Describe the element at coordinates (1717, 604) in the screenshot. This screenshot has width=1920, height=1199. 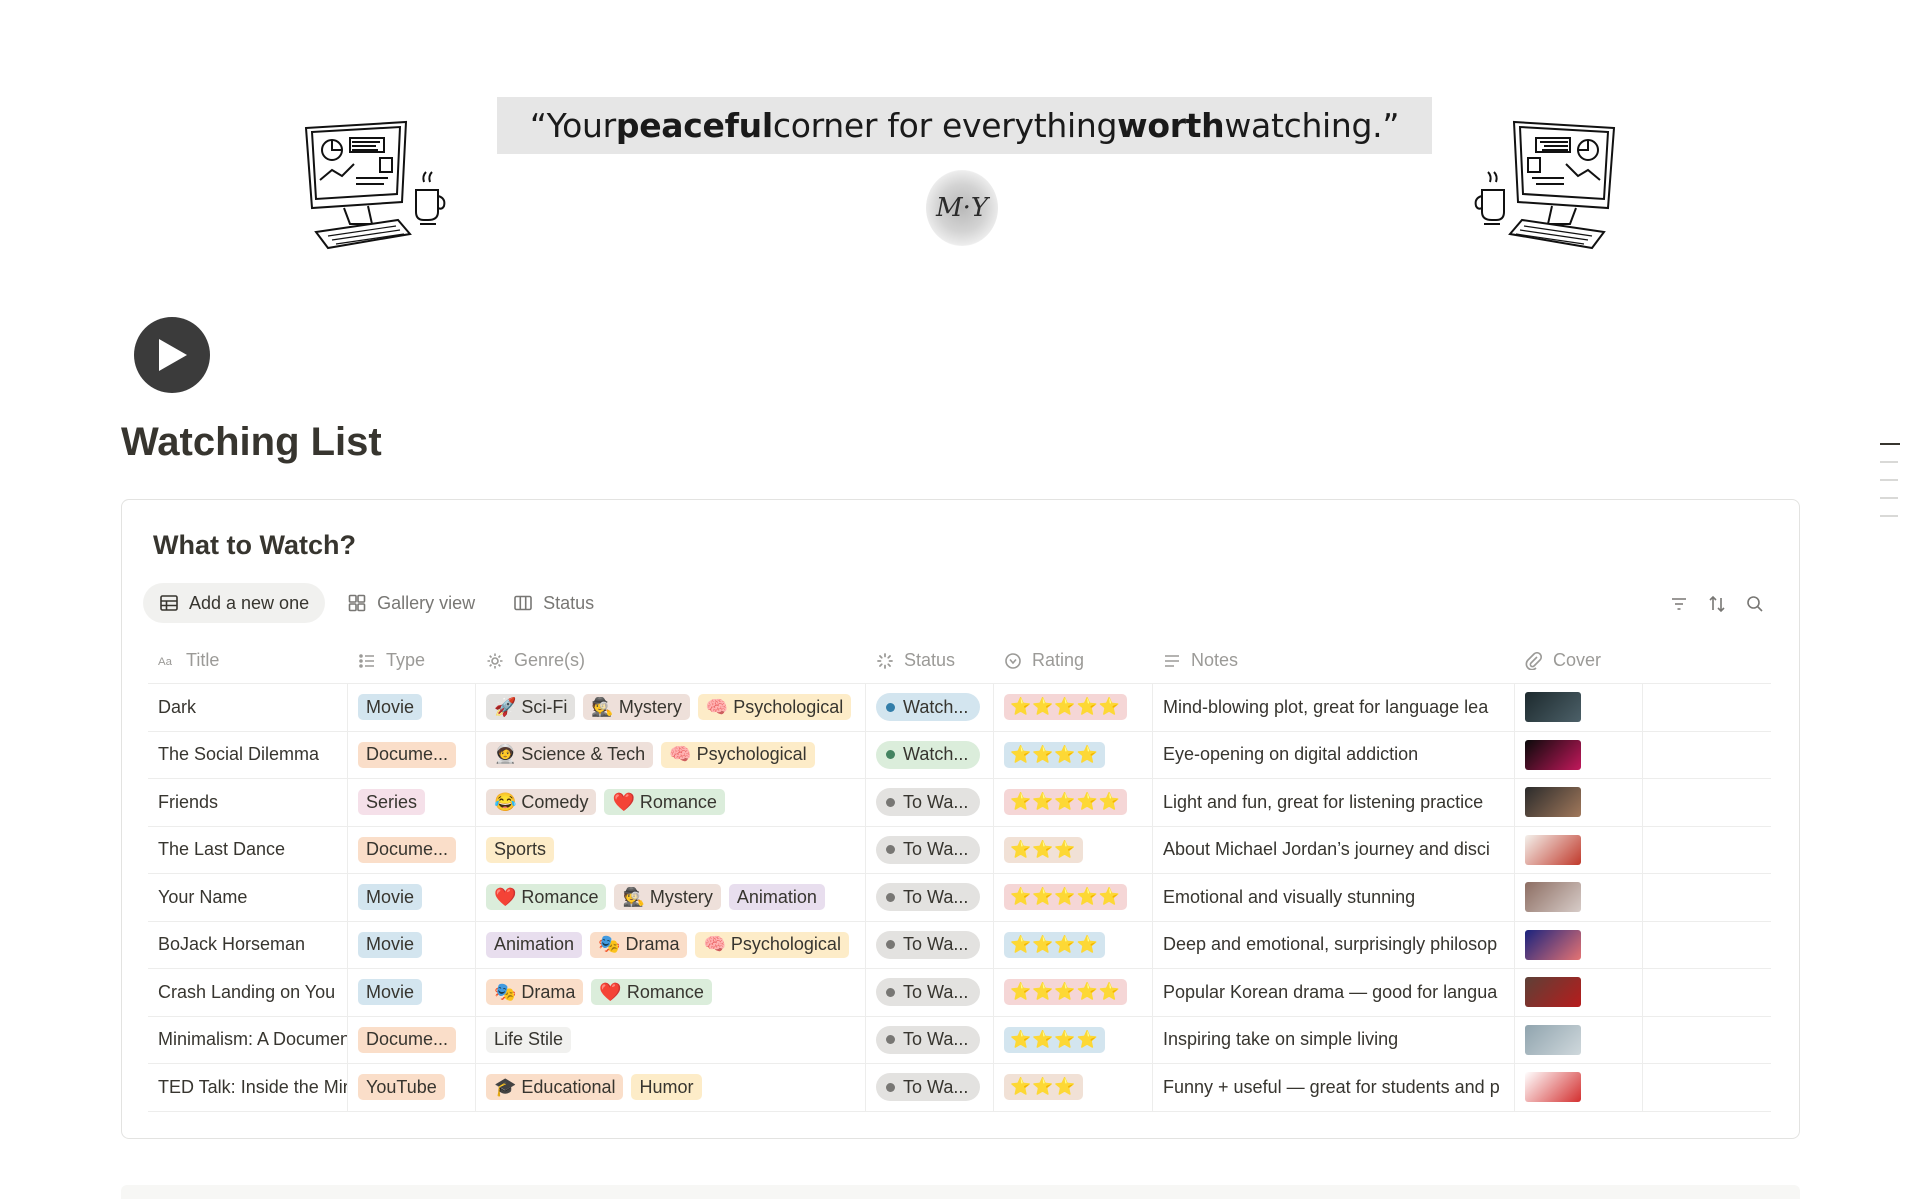
I see `sort-icon` at that location.